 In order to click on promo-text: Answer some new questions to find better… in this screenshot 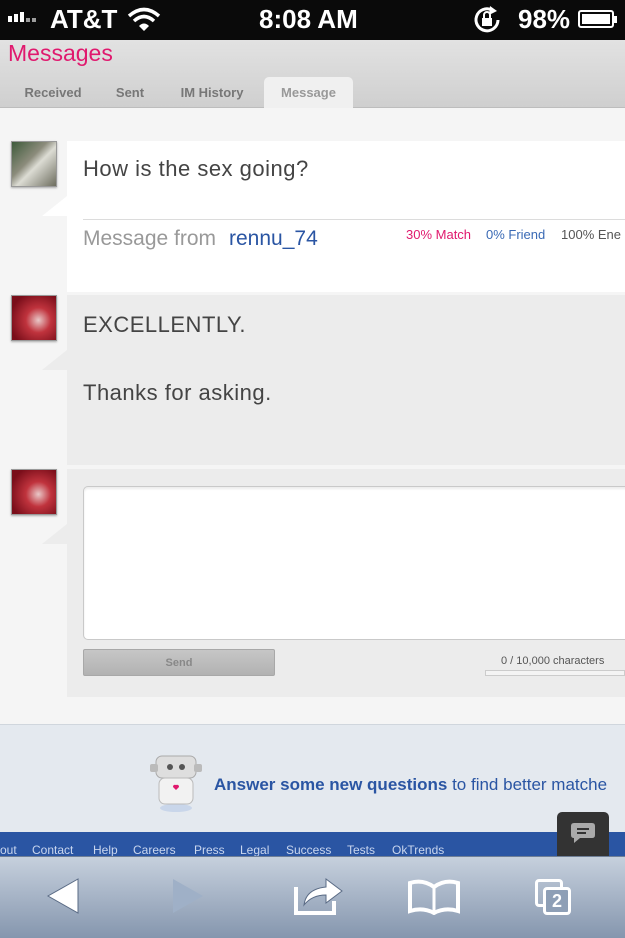, I will do `click(410, 785)`.